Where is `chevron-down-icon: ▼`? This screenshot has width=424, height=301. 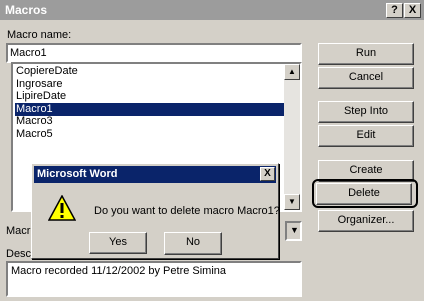 chevron-down-icon: ▼ is located at coordinates (294, 230).